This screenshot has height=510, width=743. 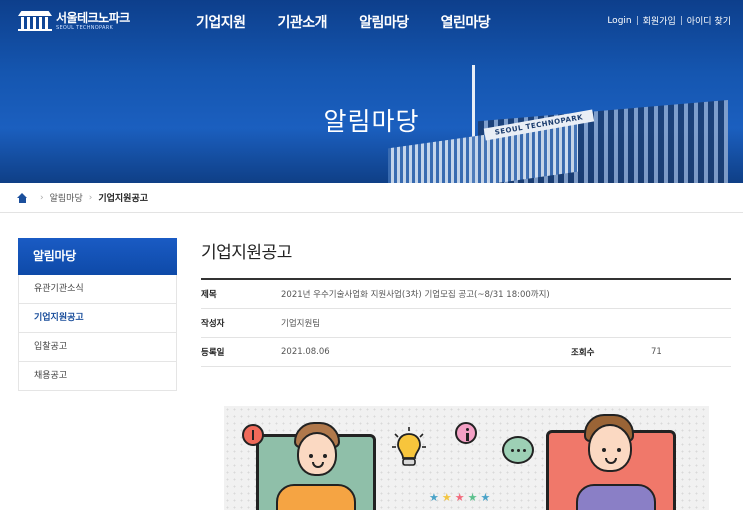 I want to click on site-logo: 서울테크노파크 SEOUL TECHNOPARK, so click(x=74, y=21).